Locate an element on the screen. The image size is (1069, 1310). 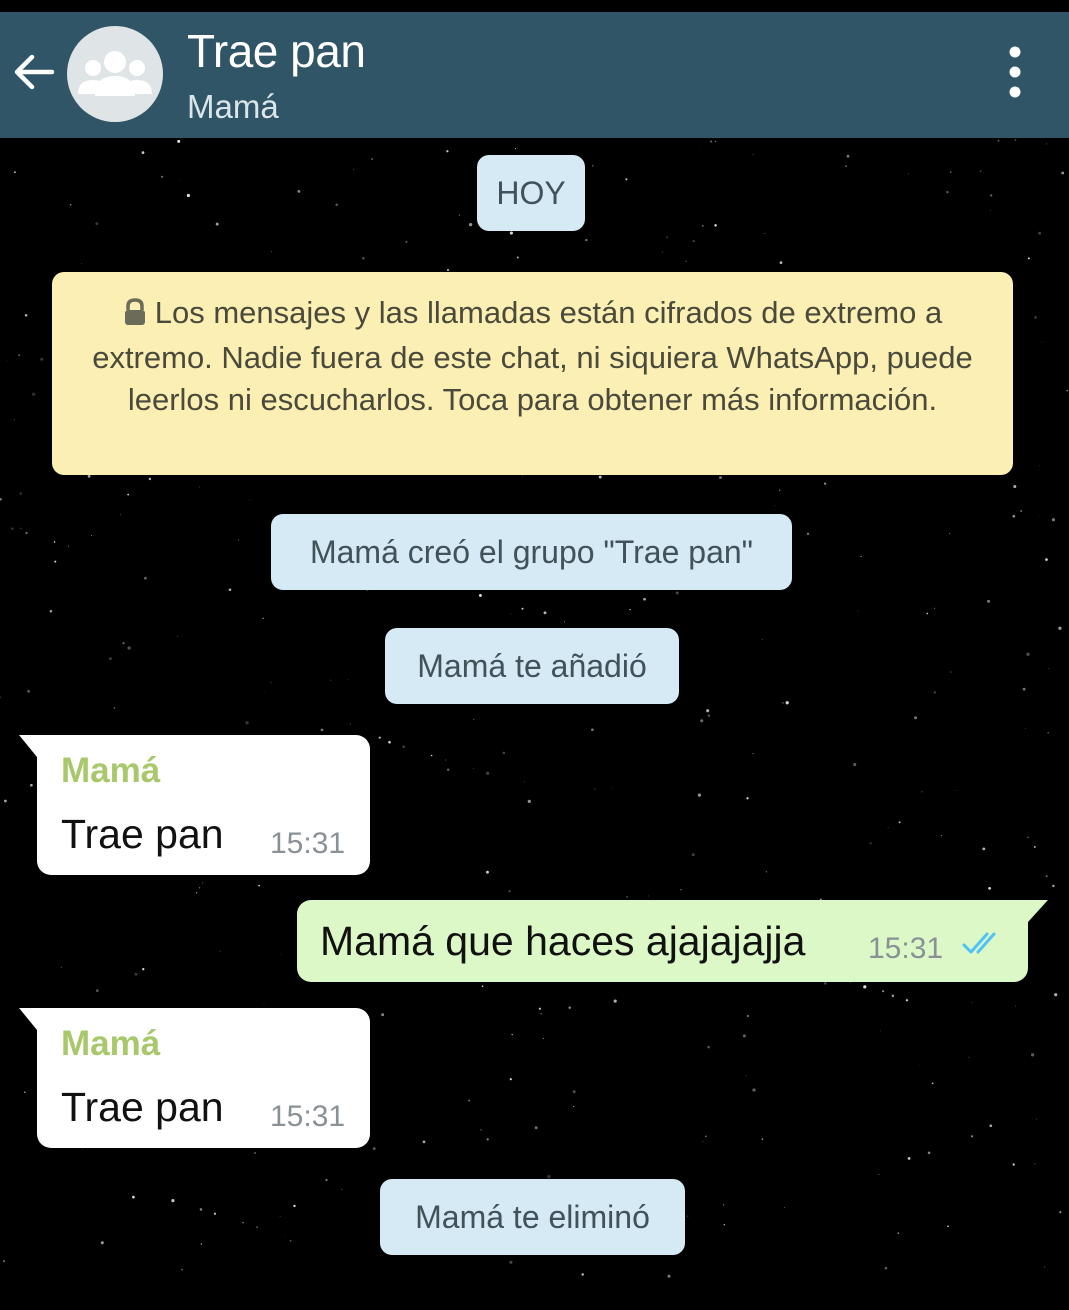
double-check-icon is located at coordinates (979, 943).